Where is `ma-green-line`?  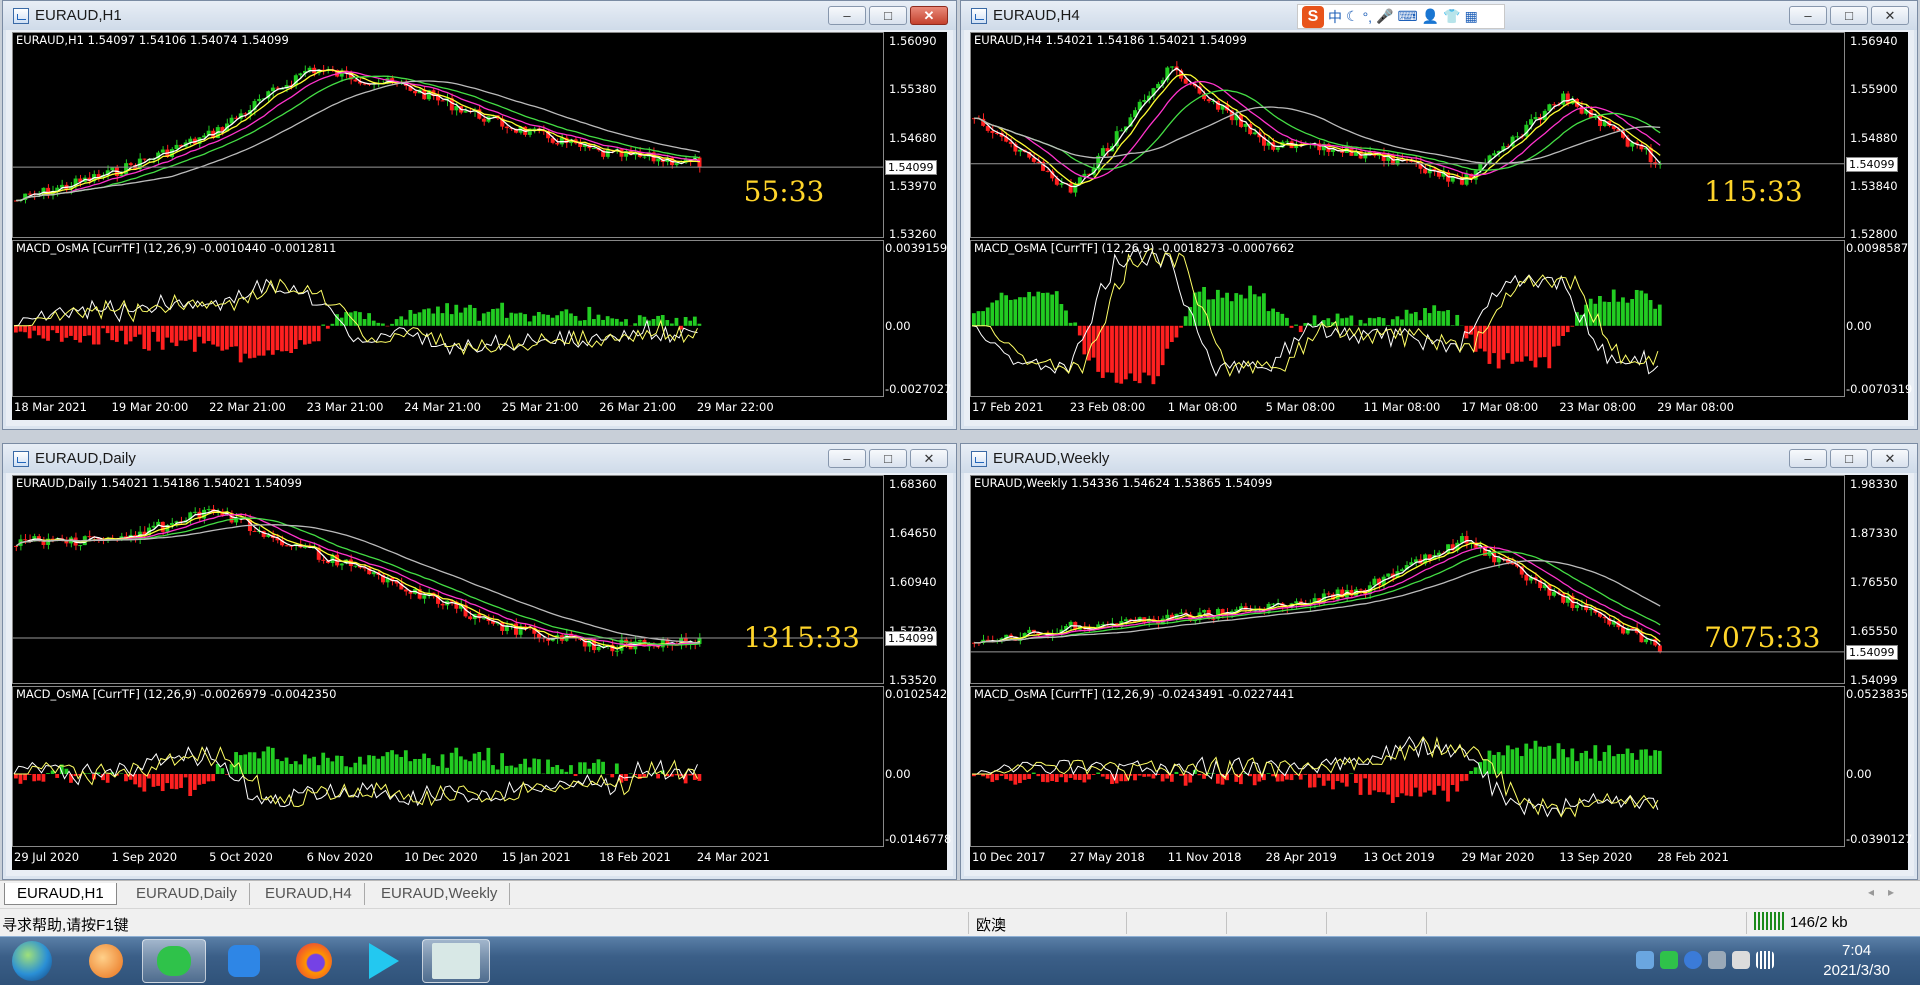 ma-green-line is located at coordinates (357, 581).